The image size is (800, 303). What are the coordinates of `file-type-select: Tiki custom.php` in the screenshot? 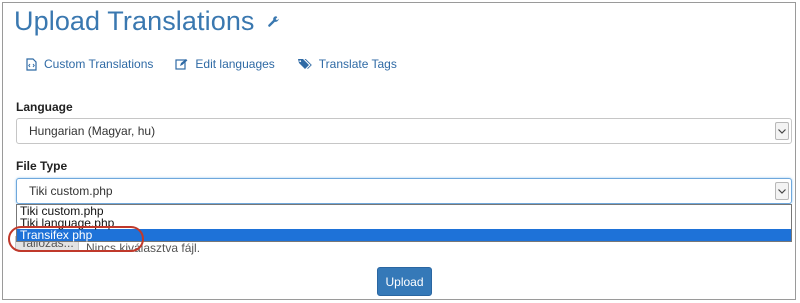 It's located at (404, 191).